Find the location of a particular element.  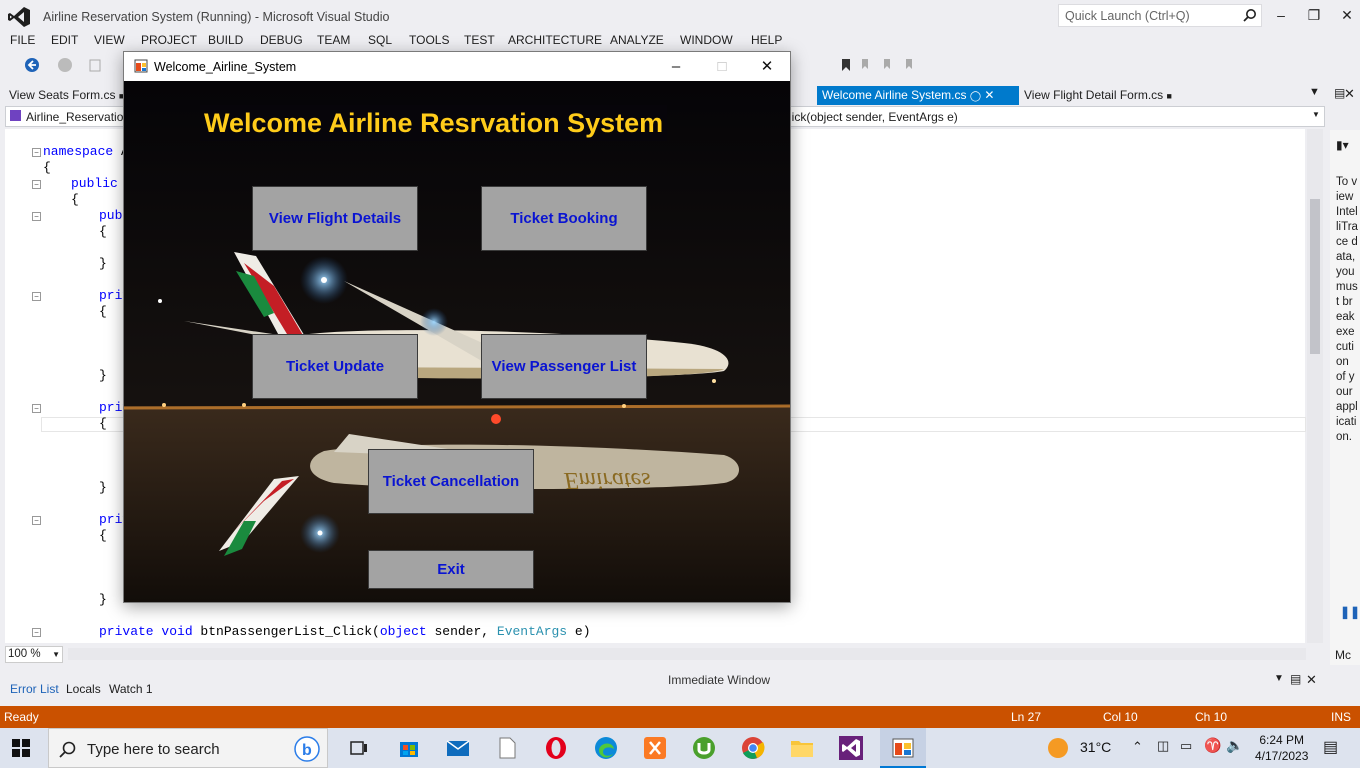

restore-icon: ❐ is located at coordinates (1314, 15).